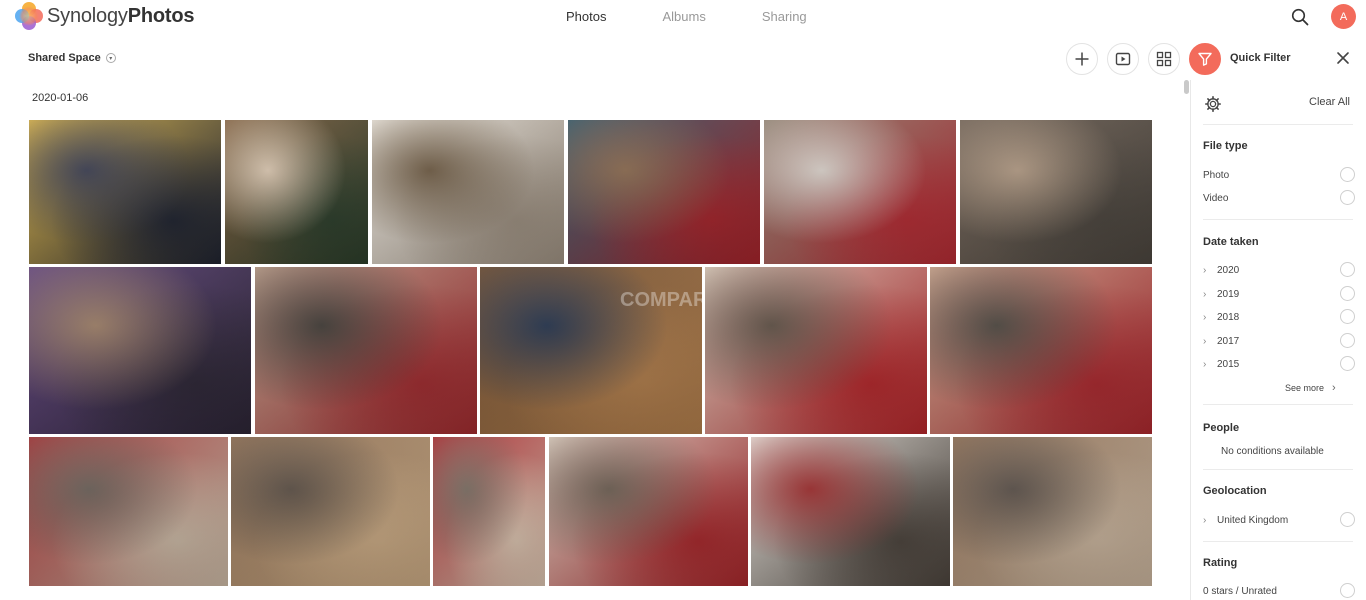 The height and width of the screenshot is (600, 1366). What do you see at coordinates (1279, 198) in the screenshot?
I see `filter-option-video: Video` at bounding box center [1279, 198].